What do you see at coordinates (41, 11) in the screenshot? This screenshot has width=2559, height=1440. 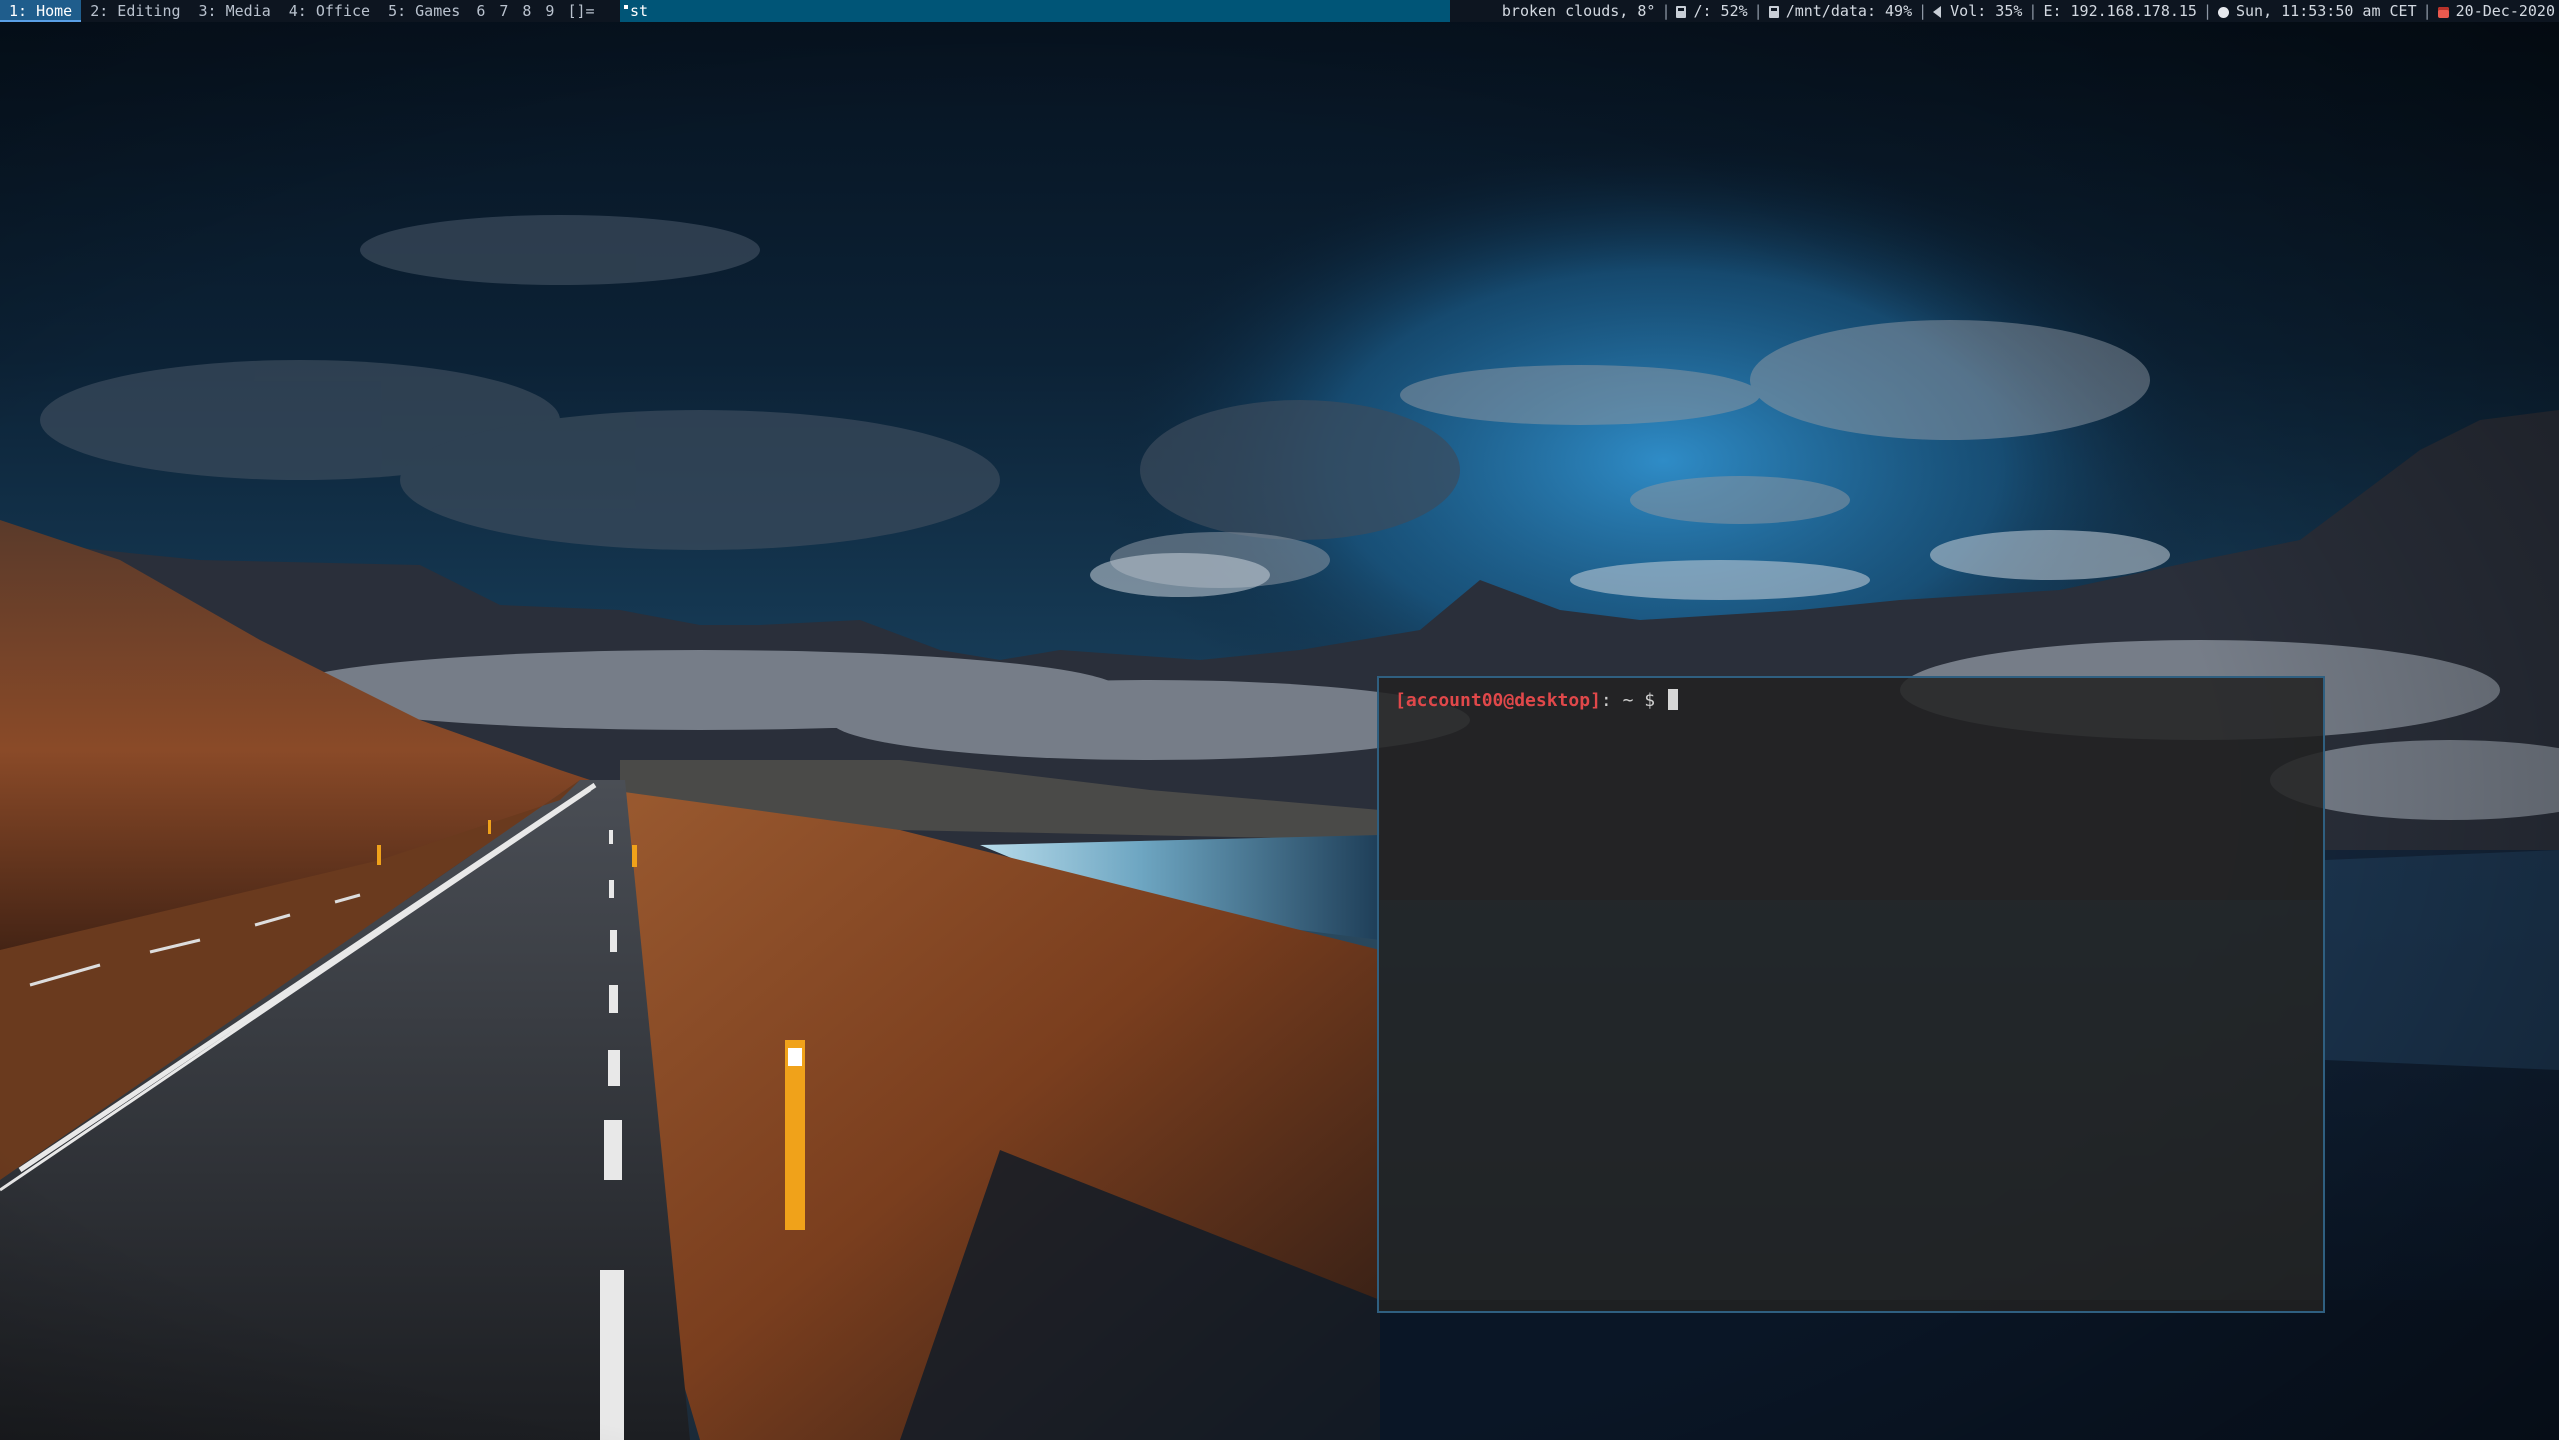 I see `tag-home: 1: Home` at bounding box center [41, 11].